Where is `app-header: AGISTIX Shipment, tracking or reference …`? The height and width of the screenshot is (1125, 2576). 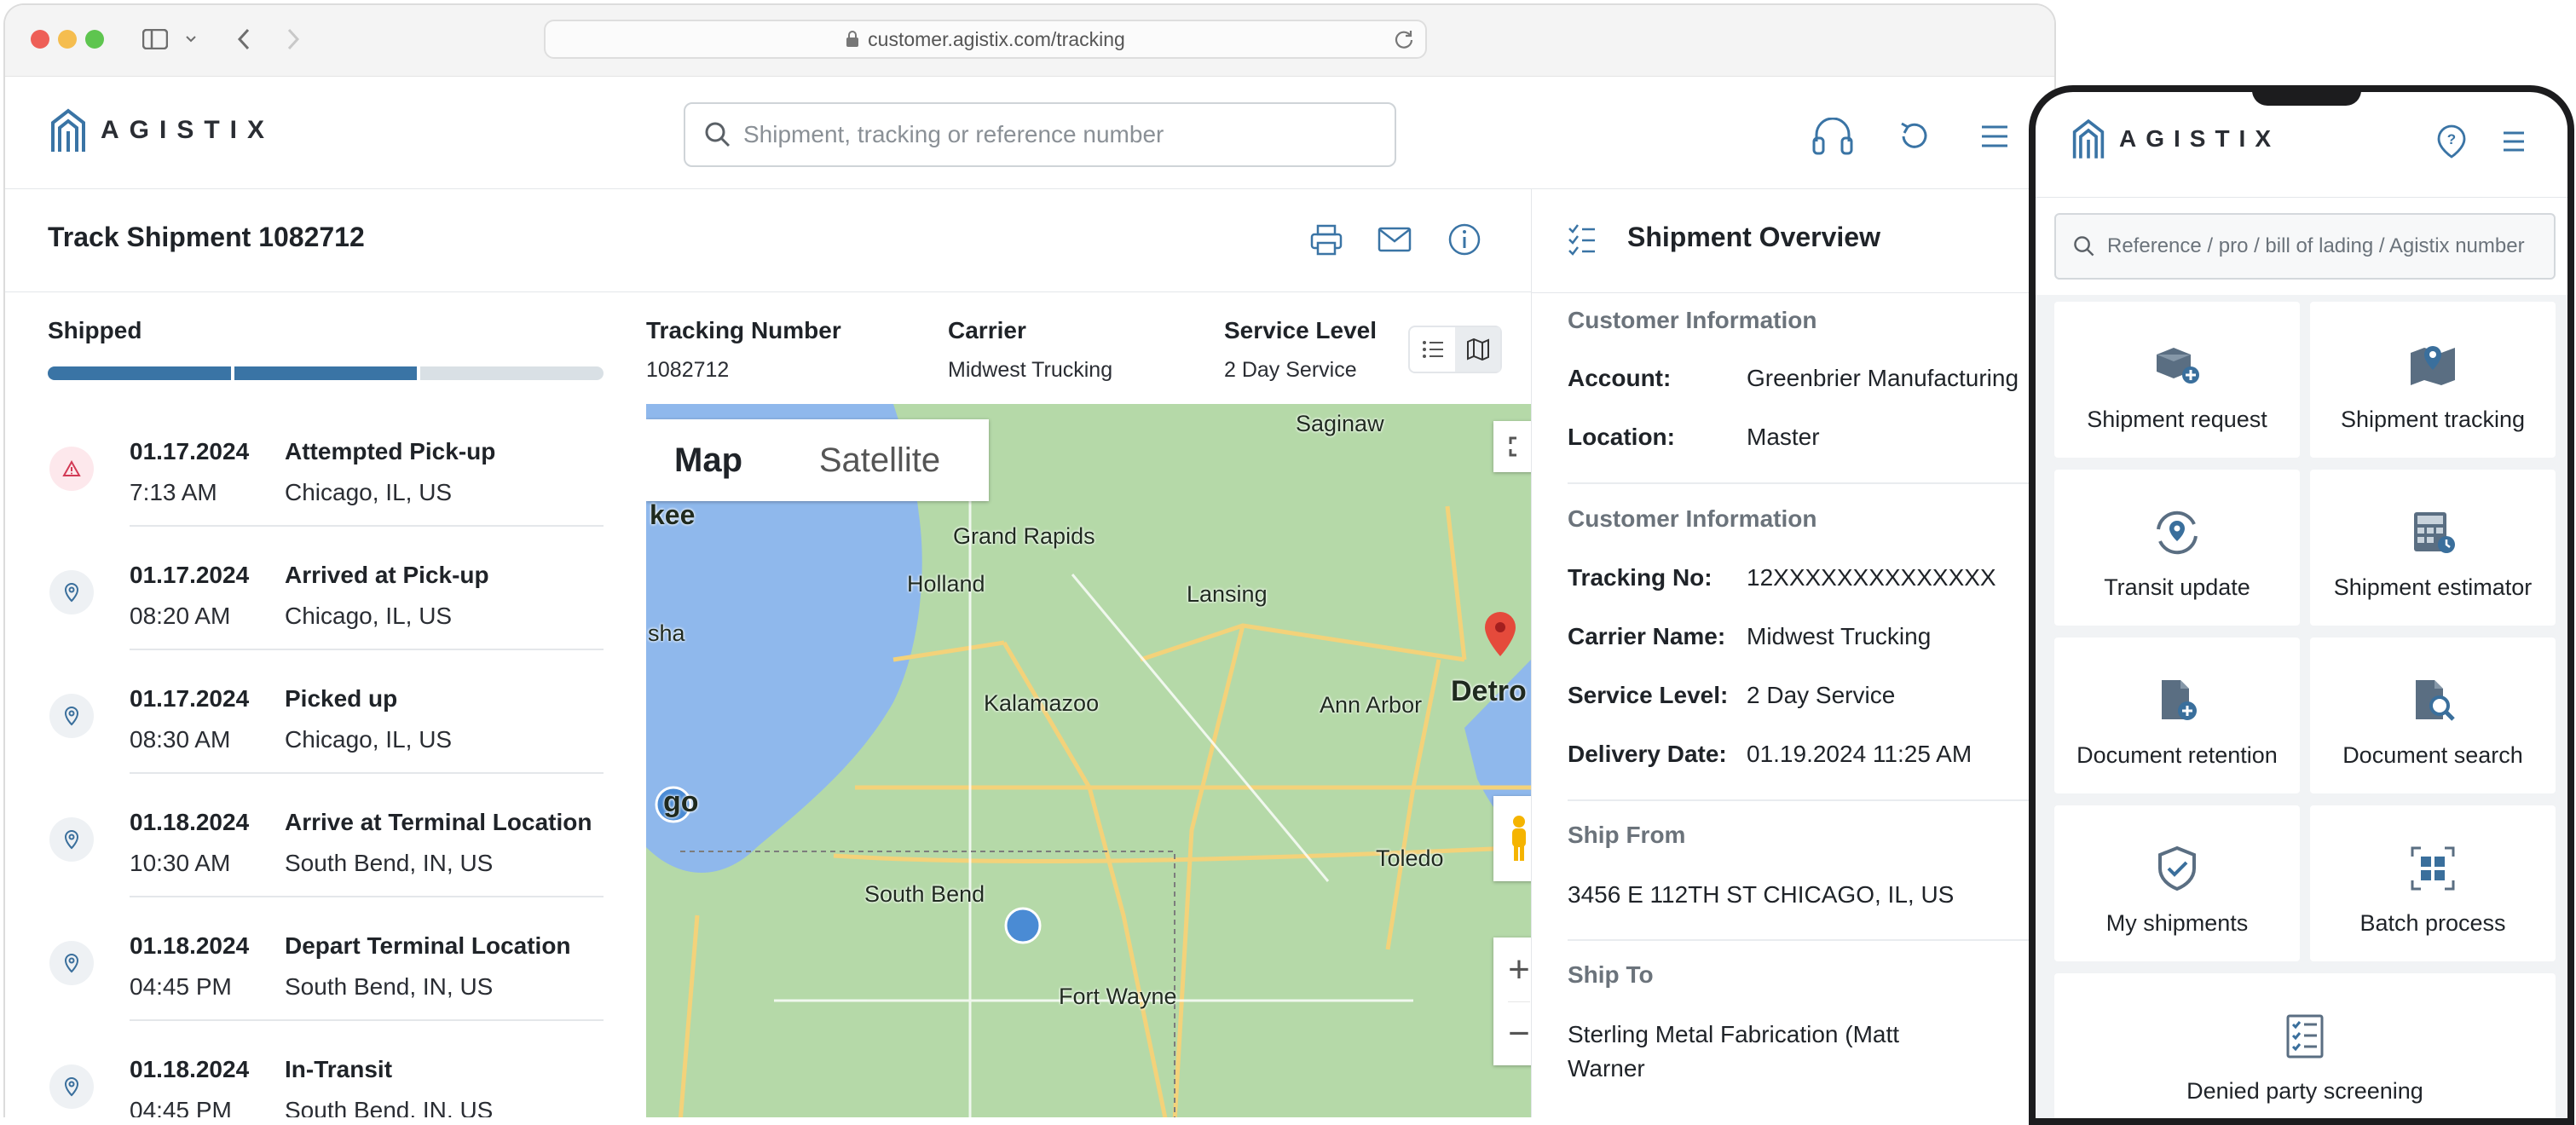
app-header: AGISTIX Shipment, tracking or reference … is located at coordinates (1029, 133).